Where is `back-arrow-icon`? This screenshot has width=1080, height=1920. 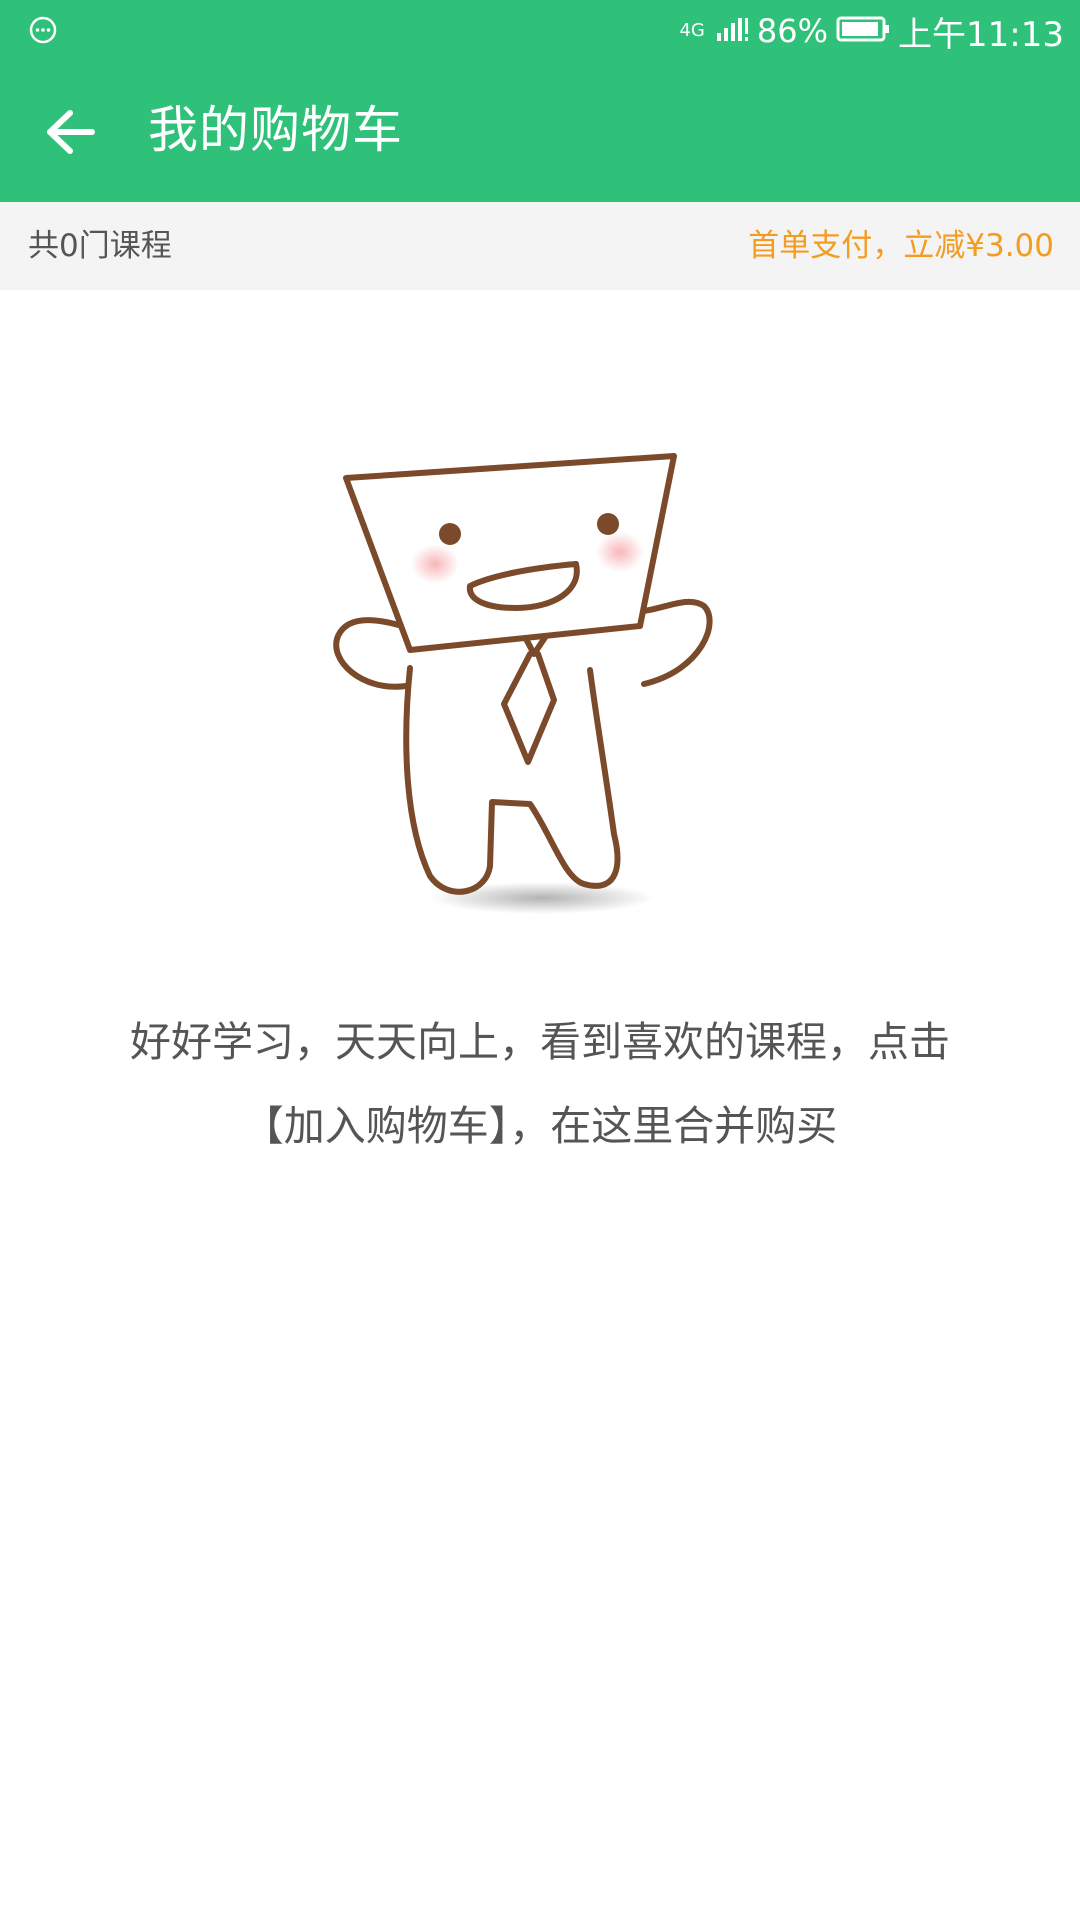
back-arrow-icon is located at coordinates (70, 134).